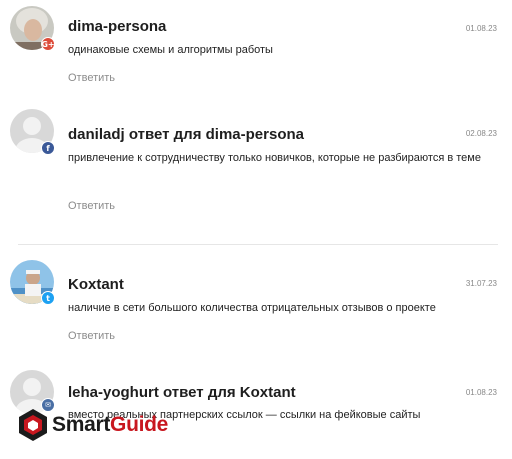  I want to click on logo-text-guide: Guide, so click(139, 424).